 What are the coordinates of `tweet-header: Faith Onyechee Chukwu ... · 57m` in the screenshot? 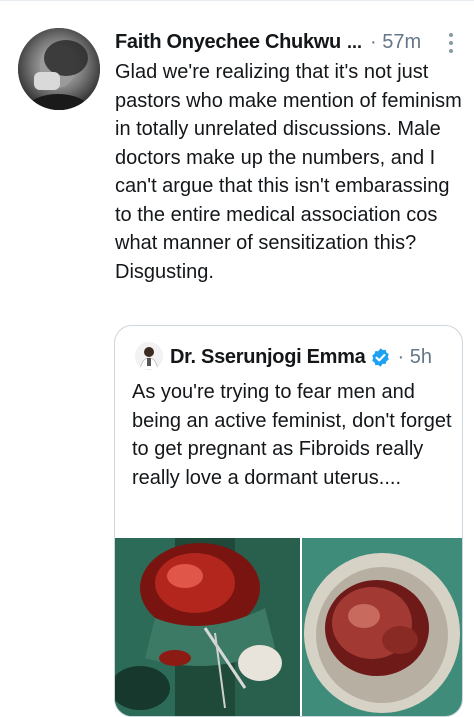 It's located at (287, 42).